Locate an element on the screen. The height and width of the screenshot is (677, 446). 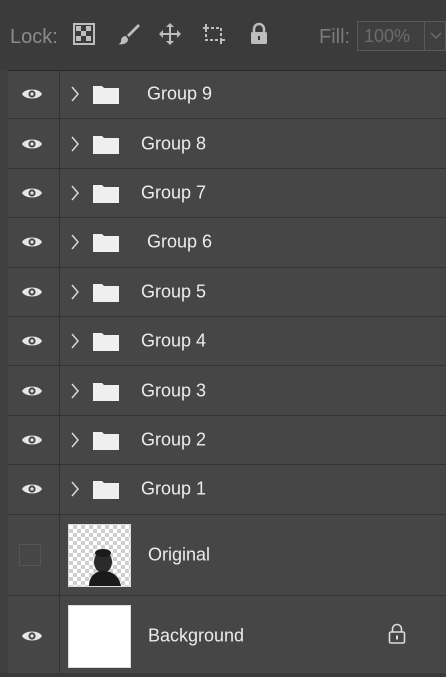
panel-bottom-edge is located at coordinates (223, 675).